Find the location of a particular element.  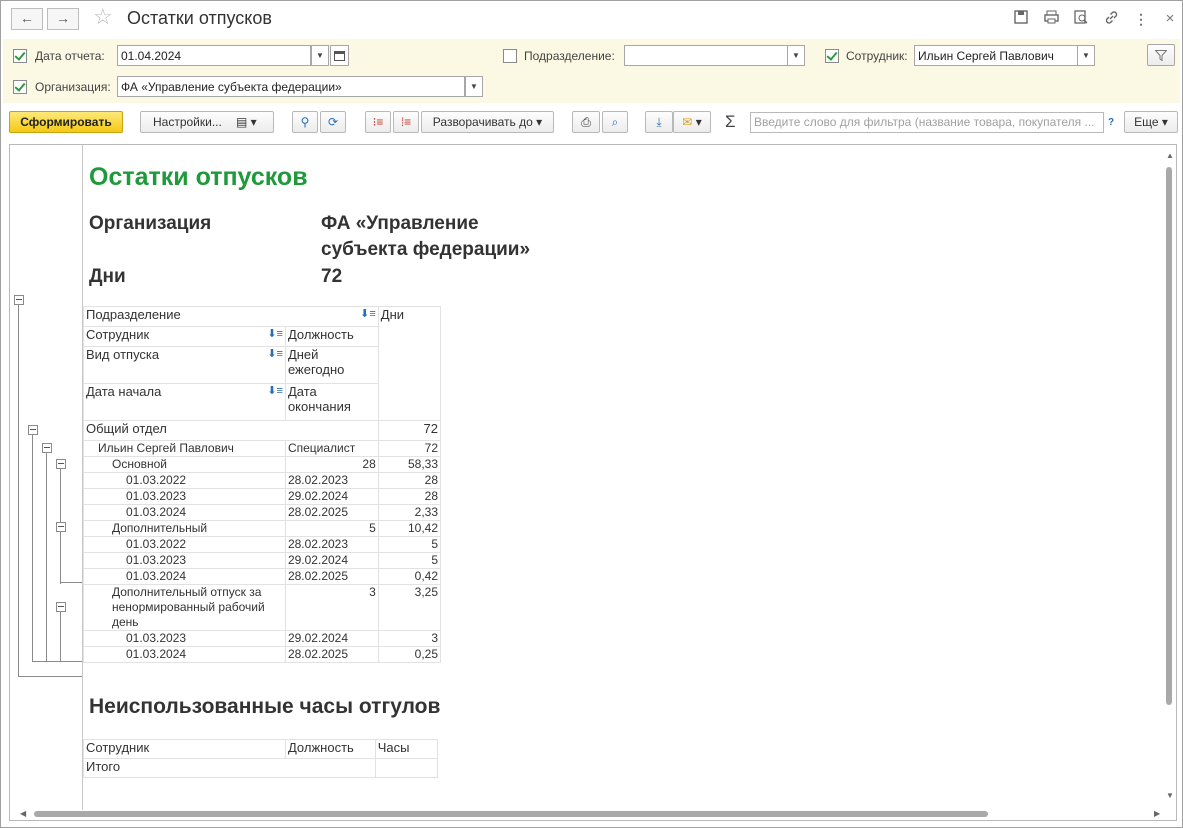

save-icon is located at coordinates (1021, 19).